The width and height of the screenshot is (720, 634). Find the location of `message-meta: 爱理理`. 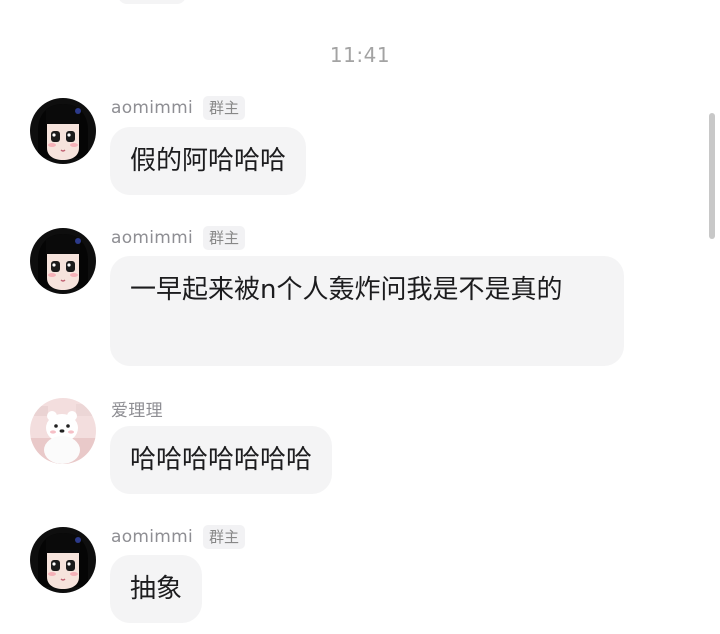

message-meta: 爱理理 is located at coordinates (137, 408).